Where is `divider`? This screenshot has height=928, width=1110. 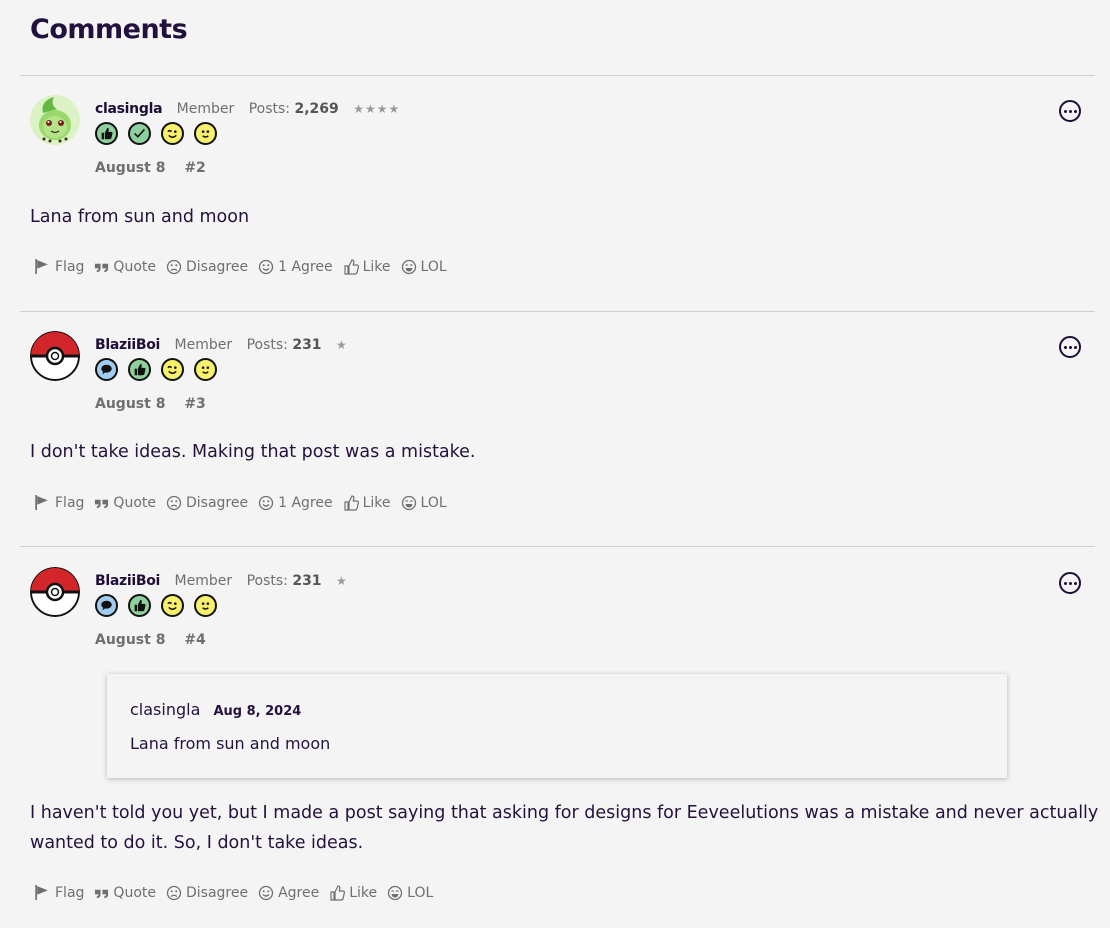 divider is located at coordinates (557, 546).